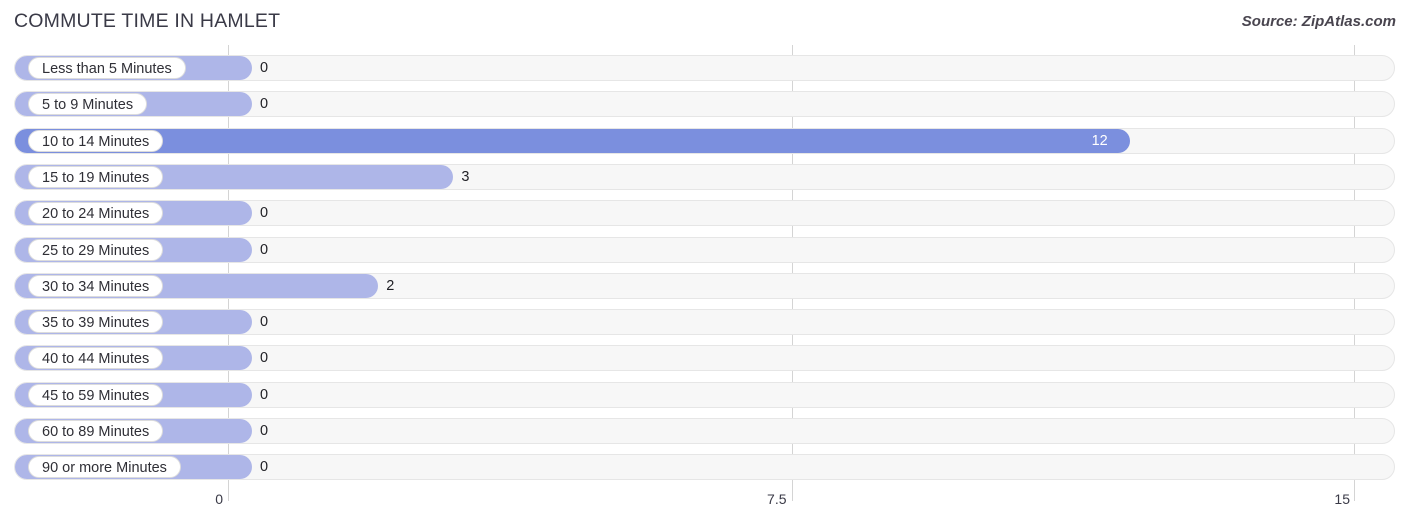  Describe the element at coordinates (703, 504) in the screenshot. I see `x-axis: 0 7.5 15` at that location.